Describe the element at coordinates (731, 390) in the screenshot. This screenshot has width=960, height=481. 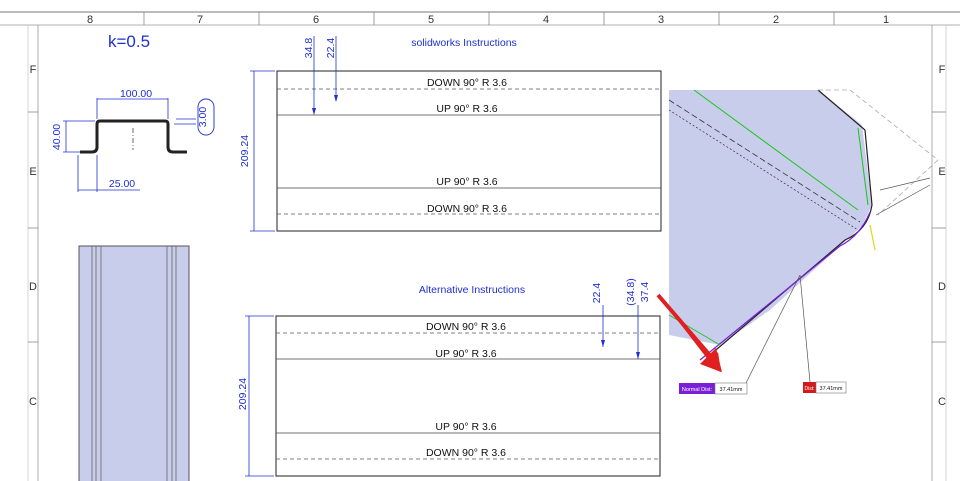
I see `normal-dist-value: 37.41mm` at that location.